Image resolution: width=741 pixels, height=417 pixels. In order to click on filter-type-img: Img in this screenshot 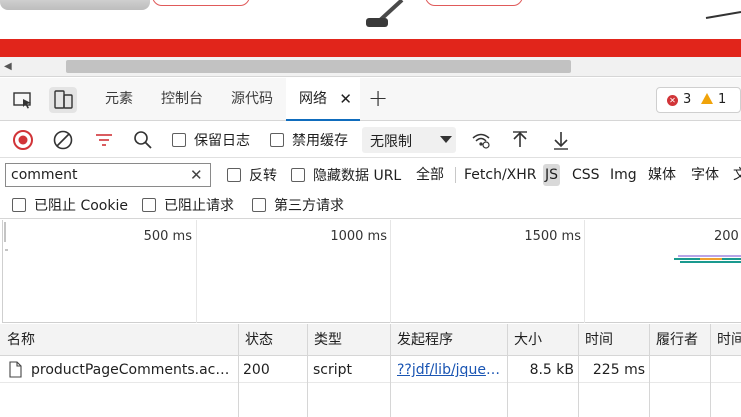, I will do `click(623, 175)`.